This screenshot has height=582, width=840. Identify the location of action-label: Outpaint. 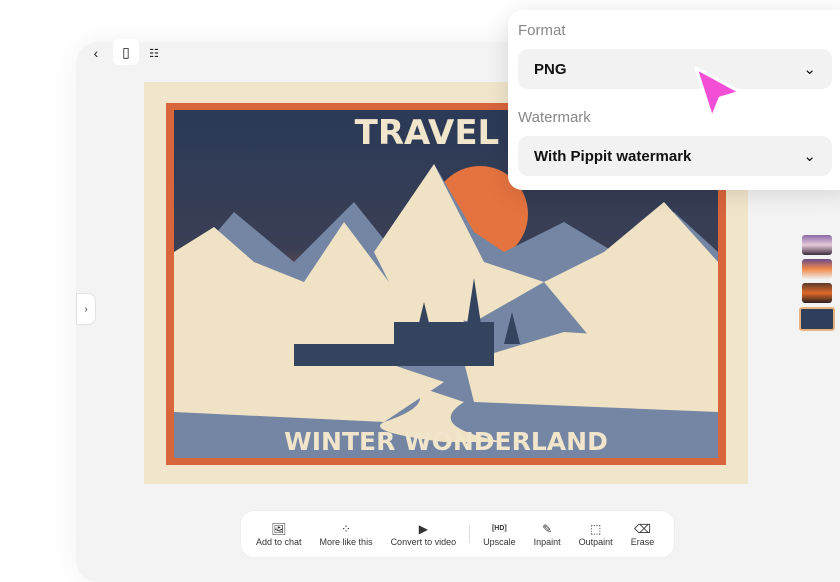
(595, 542).